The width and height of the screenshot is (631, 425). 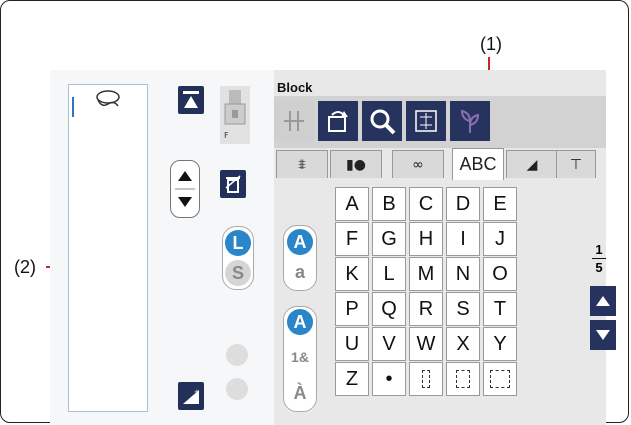 What do you see at coordinates (389, 204) in the screenshot?
I see `key-0-1: B` at bounding box center [389, 204].